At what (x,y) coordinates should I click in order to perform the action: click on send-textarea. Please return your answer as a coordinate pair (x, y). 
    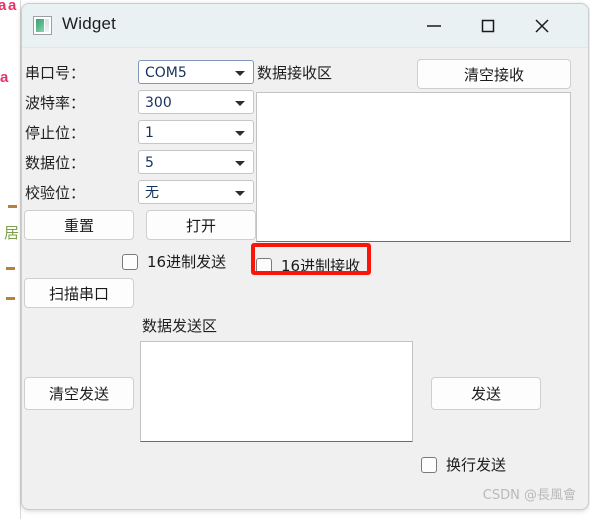
    Looking at the image, I should click on (276, 391).